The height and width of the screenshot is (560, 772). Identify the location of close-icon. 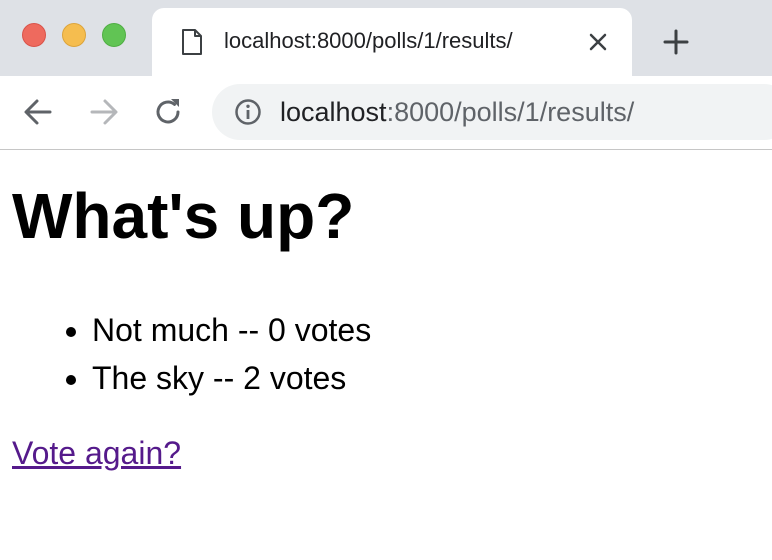
(598, 42).